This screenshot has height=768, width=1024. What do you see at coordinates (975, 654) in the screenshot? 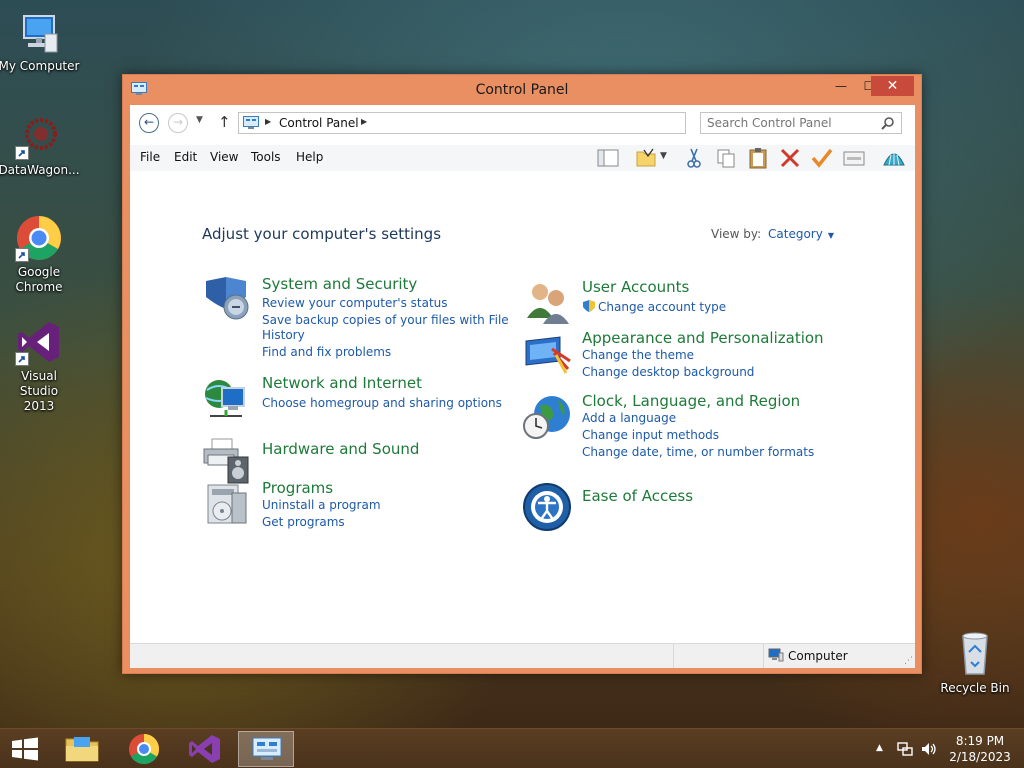
I see `recycle-bin-icon` at bounding box center [975, 654].